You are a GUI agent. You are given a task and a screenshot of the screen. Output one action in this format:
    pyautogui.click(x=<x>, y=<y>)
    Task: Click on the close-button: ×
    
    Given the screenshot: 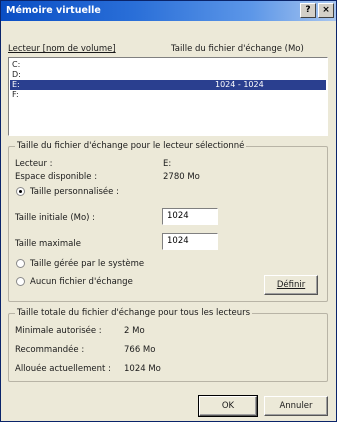 What is the action you would take?
    pyautogui.click(x=326, y=10)
    